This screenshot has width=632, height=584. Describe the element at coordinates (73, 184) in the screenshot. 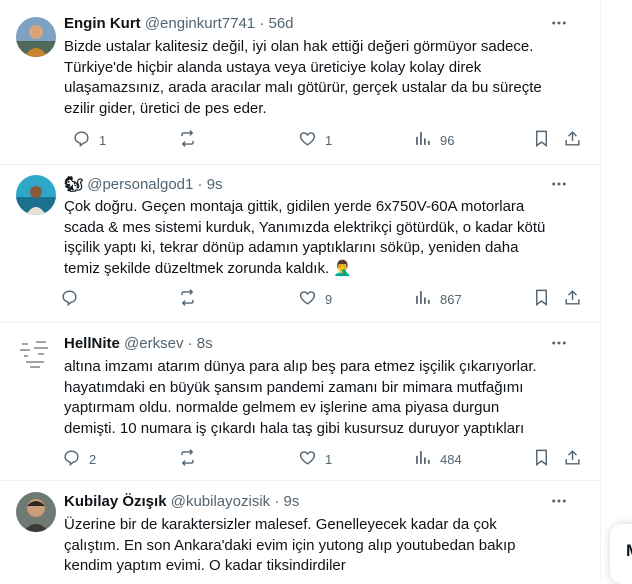

I see `display-name-emoji: 🐿` at that location.